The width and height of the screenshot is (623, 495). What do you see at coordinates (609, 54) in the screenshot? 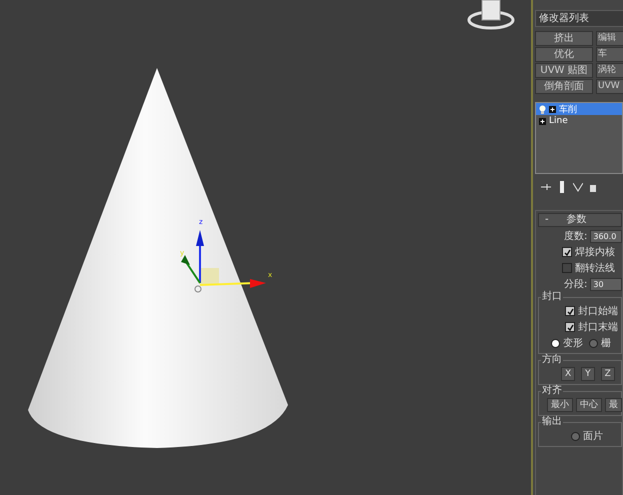
I see `modifier-button: 车` at bounding box center [609, 54].